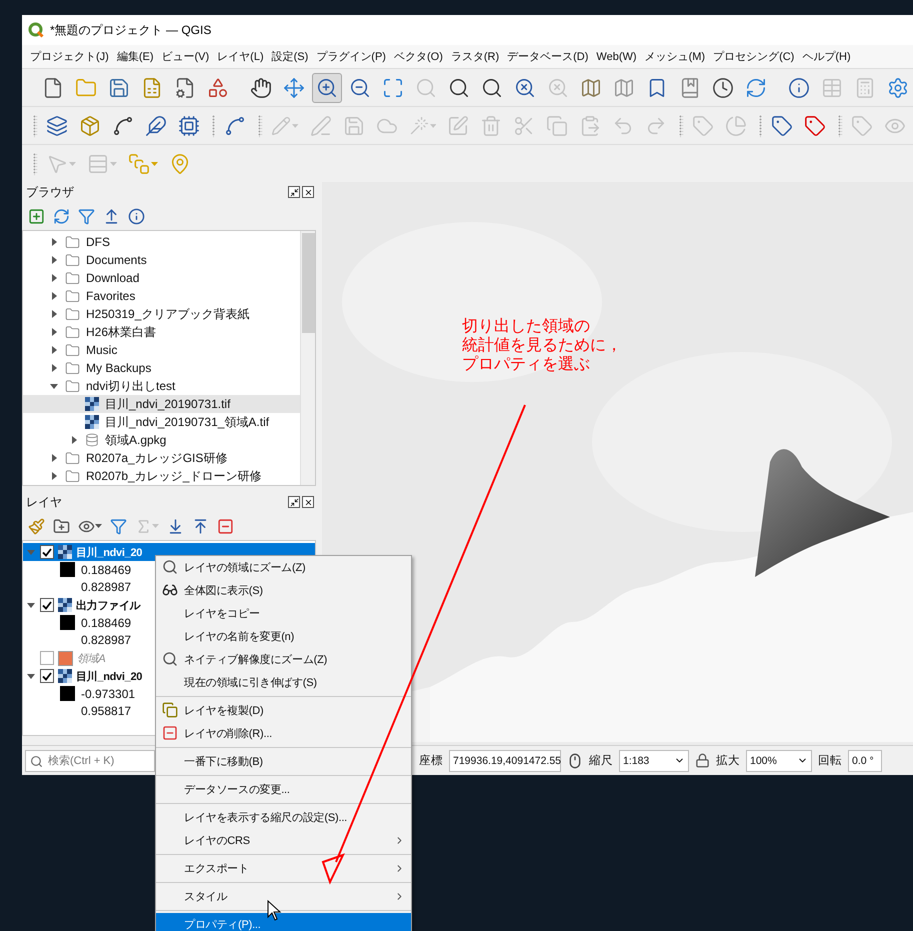  Describe the element at coordinates (542, 345) in the screenshot. I see `annotation-text: 切り出した領域の 統計値を見るために， プロパティを選ぶ` at that location.